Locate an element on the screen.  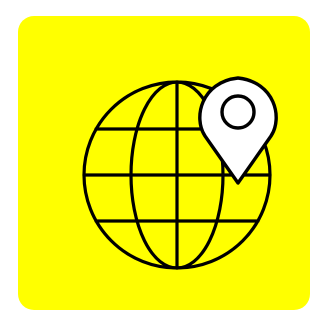
location-pin-icon is located at coordinates (238, 130).